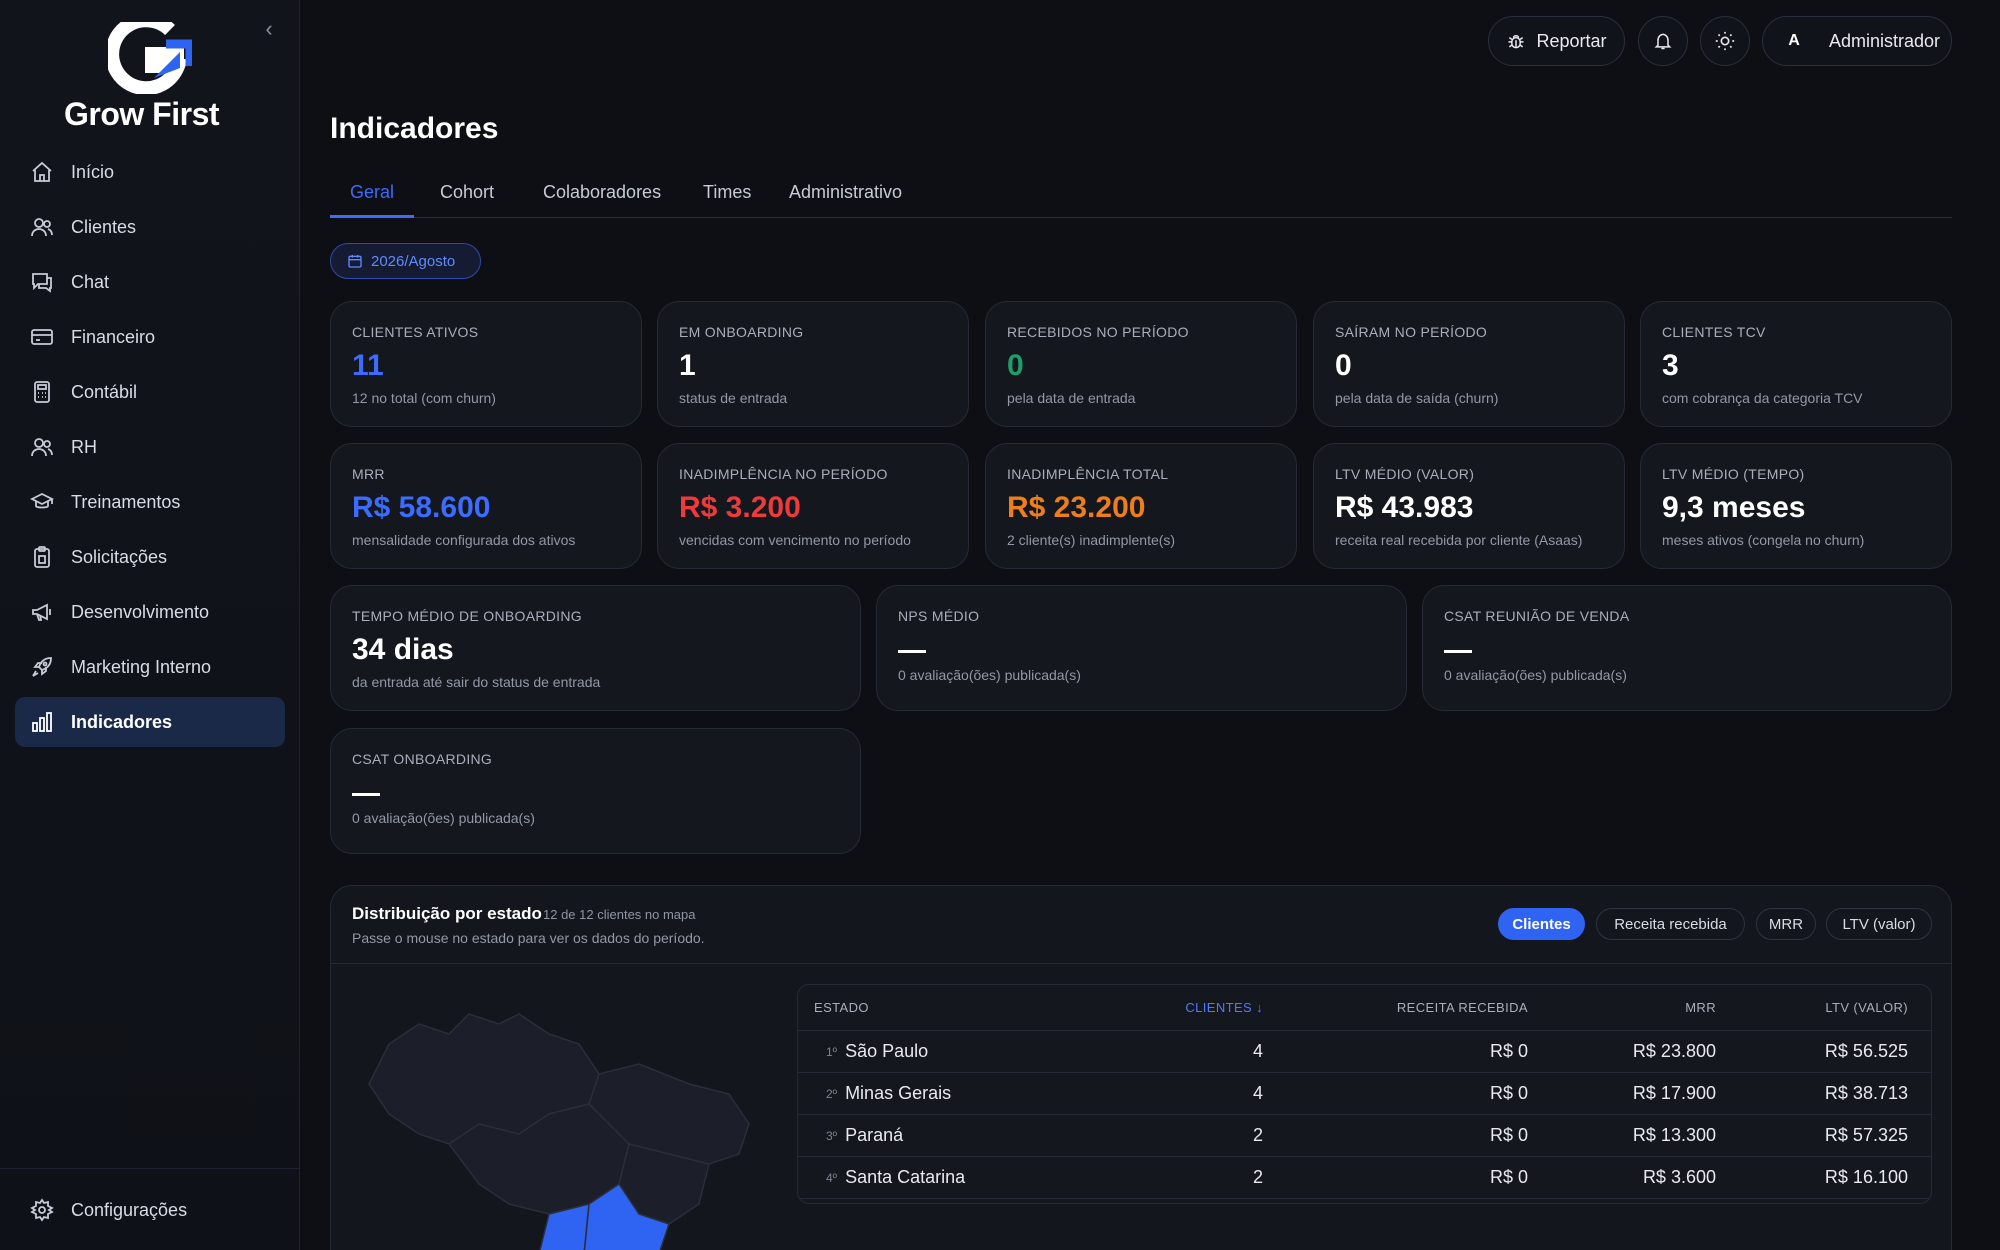 This screenshot has height=1250, width=2000. I want to click on period-selector: 2026/Agosto, so click(405, 261).